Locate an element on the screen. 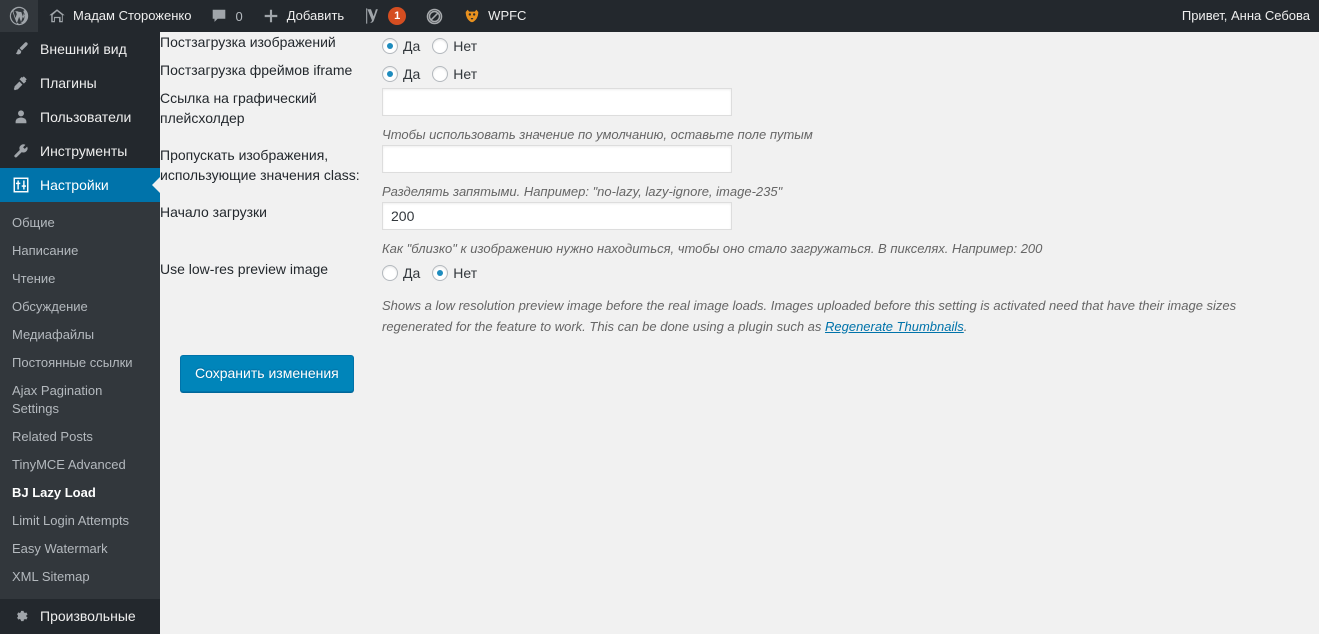 The width and height of the screenshot is (1319, 634). gear-icon is located at coordinates (21, 616).